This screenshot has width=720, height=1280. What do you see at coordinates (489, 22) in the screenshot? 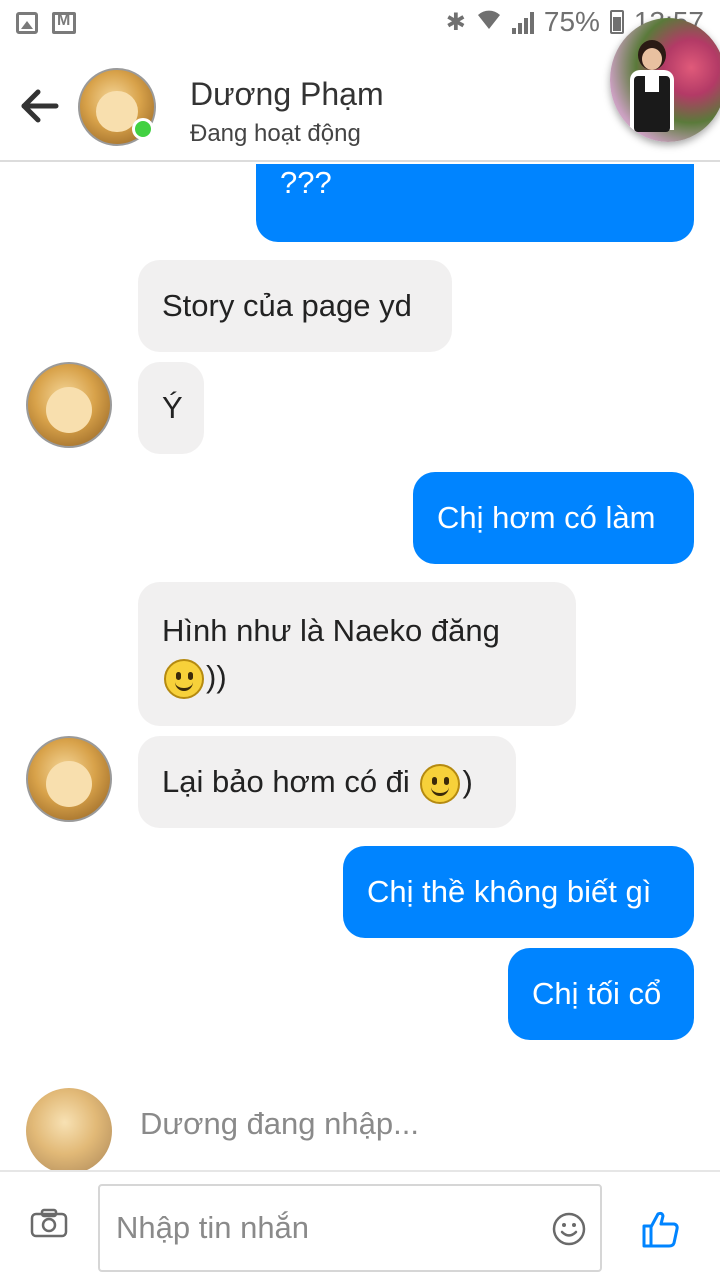
I see `wifi-icon` at bounding box center [489, 22].